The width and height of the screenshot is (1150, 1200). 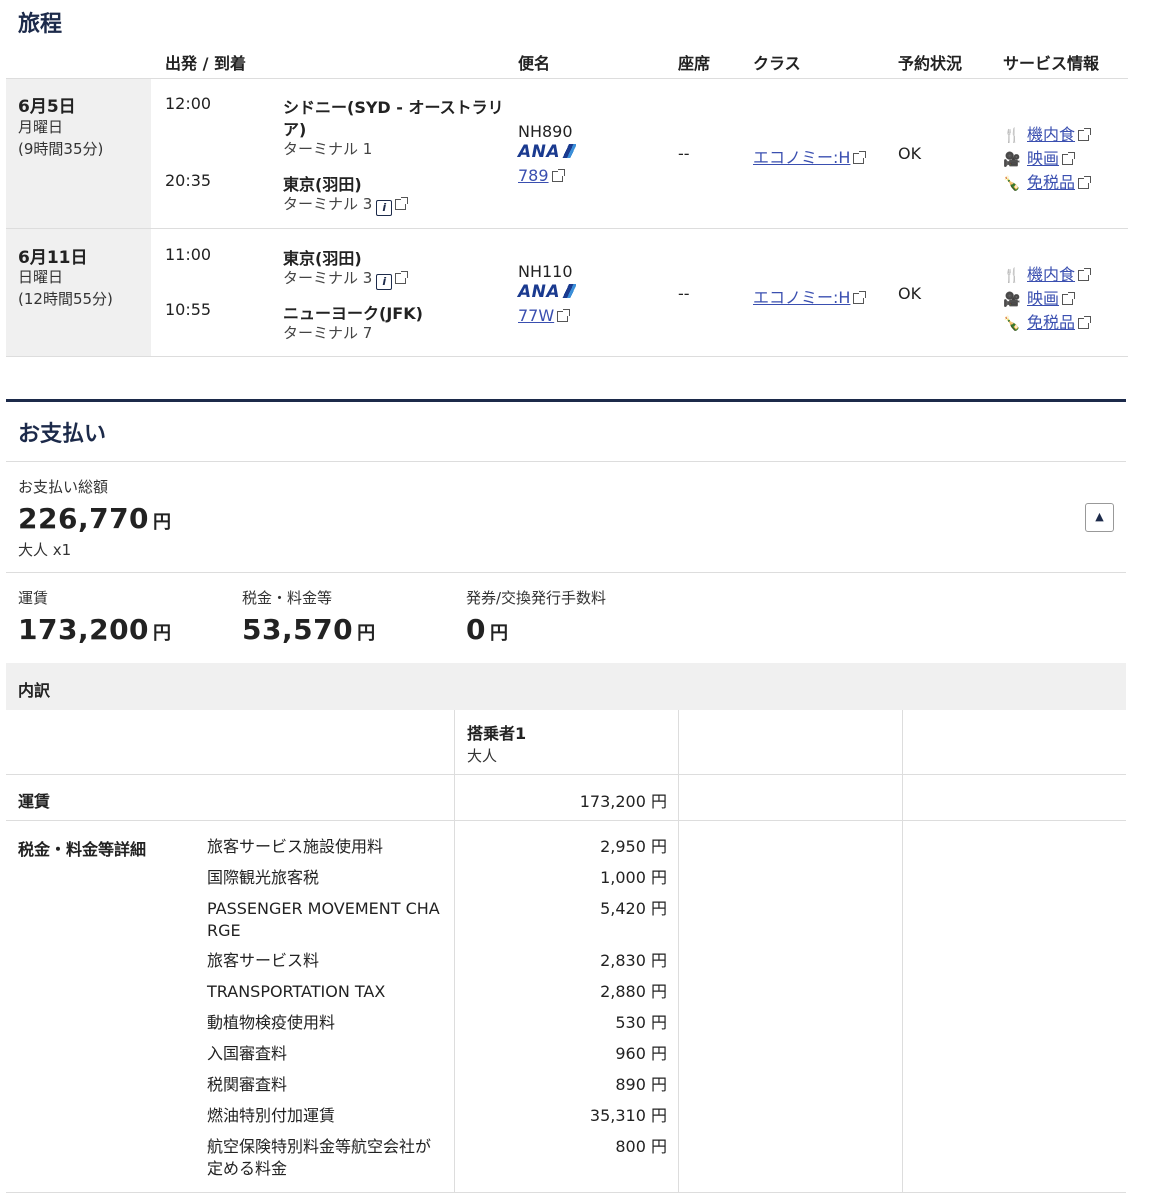 What do you see at coordinates (322, 258) in the screenshot?
I see `leg-2-dep-place: 東京(羽田)` at bounding box center [322, 258].